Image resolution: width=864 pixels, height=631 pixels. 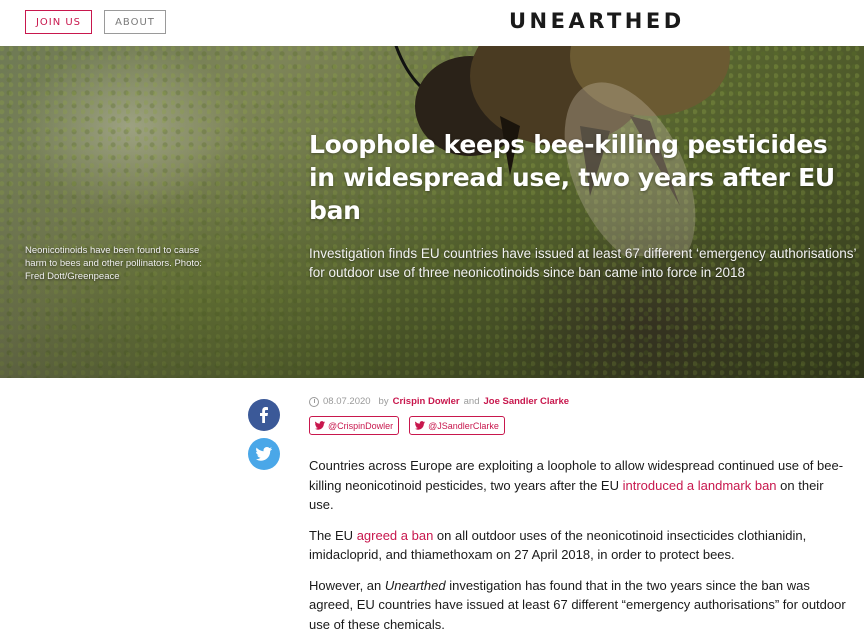 What do you see at coordinates (597, 21) in the screenshot?
I see `site-logo: UNEARTHED` at bounding box center [597, 21].